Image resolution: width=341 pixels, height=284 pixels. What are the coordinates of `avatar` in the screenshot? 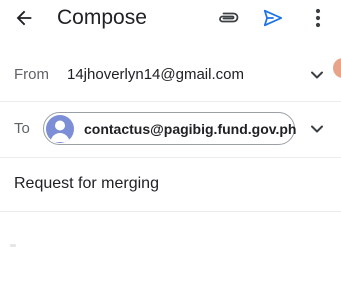 It's located at (60, 128).